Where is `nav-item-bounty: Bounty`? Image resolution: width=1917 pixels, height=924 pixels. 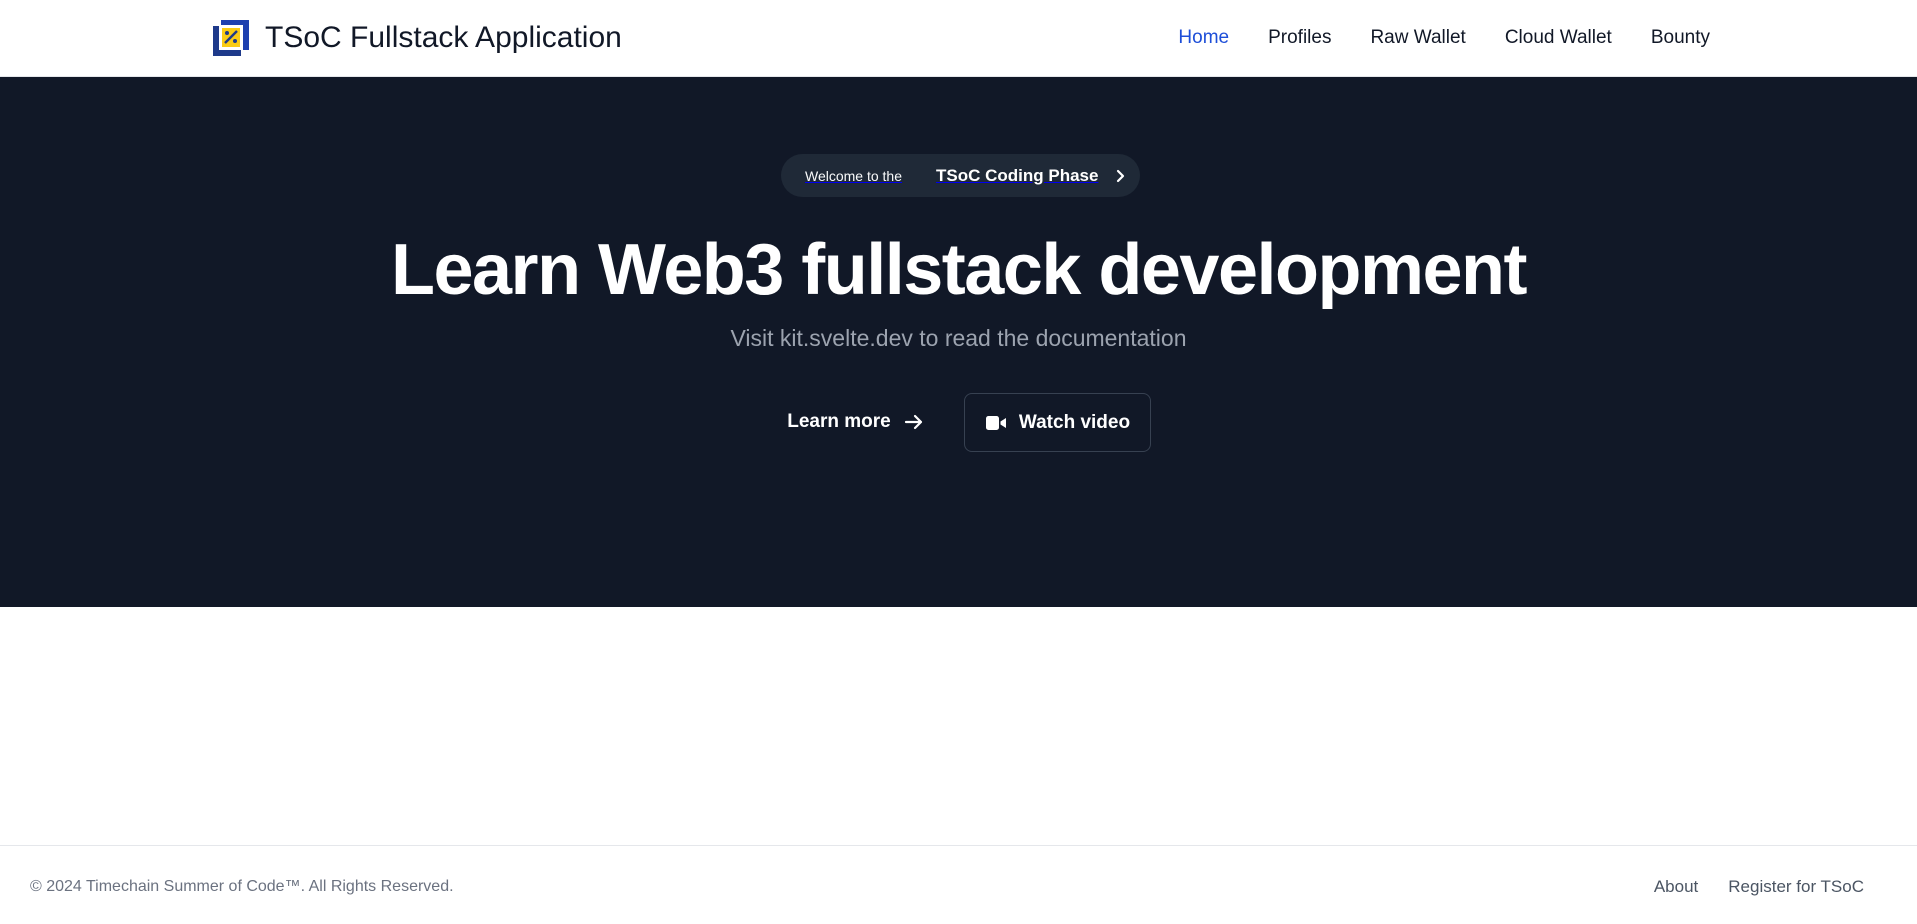
nav-item-bounty: Bounty is located at coordinates (1680, 38).